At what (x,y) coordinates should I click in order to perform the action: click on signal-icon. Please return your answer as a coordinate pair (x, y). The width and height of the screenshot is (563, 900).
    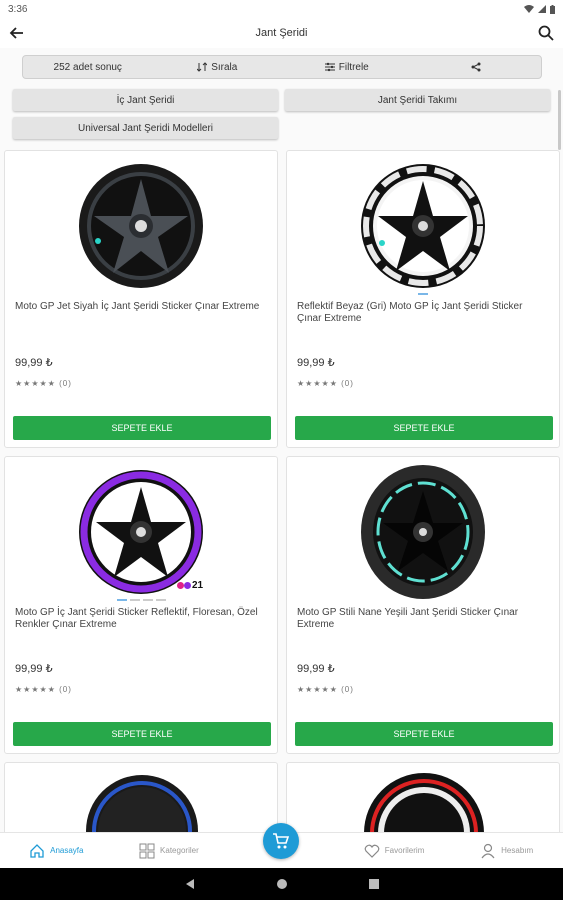
    Looking at the image, I should click on (542, 9).